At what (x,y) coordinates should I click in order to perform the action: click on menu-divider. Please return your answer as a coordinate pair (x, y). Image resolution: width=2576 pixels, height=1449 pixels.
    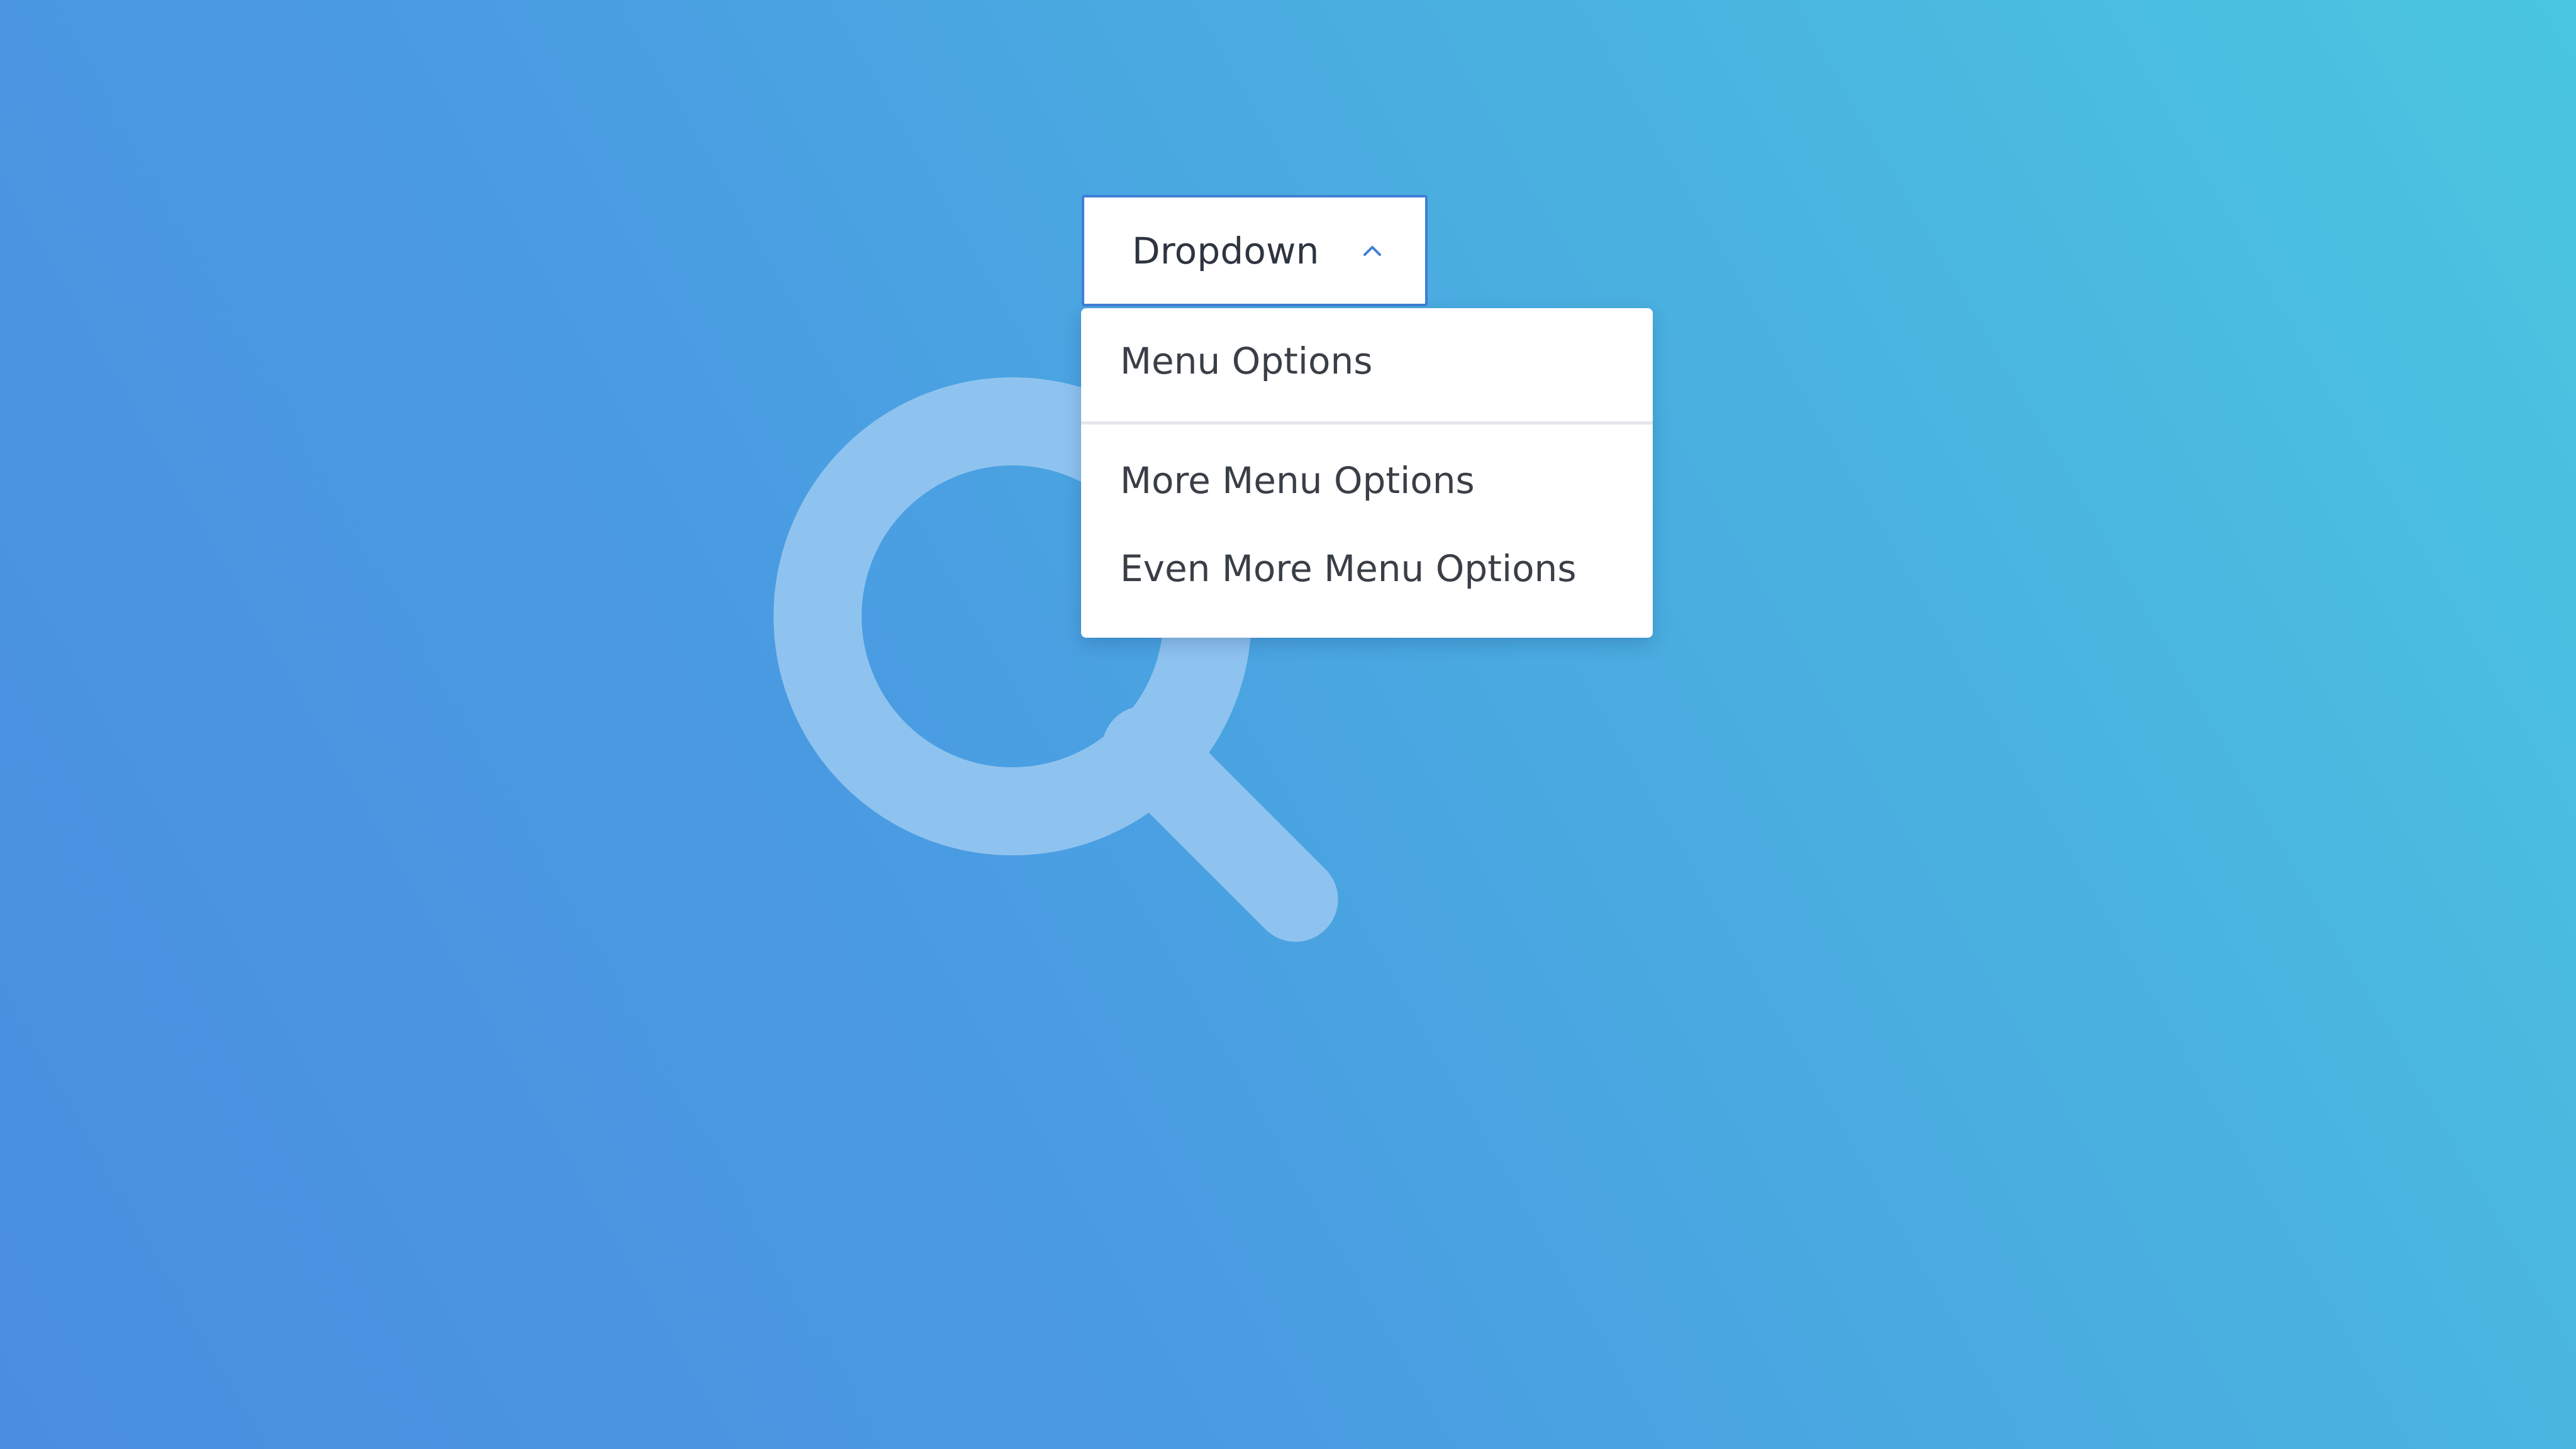
    Looking at the image, I should click on (1367, 423).